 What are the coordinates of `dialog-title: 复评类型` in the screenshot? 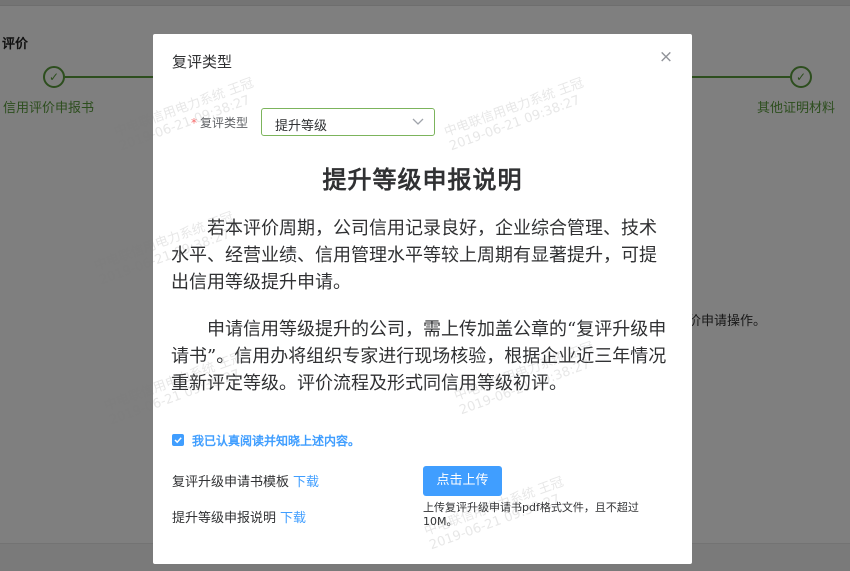 It's located at (202, 62).